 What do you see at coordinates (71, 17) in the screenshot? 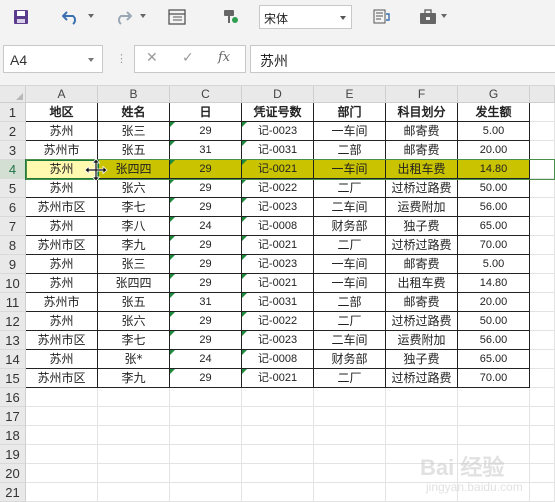
I see `undo-icon` at bounding box center [71, 17].